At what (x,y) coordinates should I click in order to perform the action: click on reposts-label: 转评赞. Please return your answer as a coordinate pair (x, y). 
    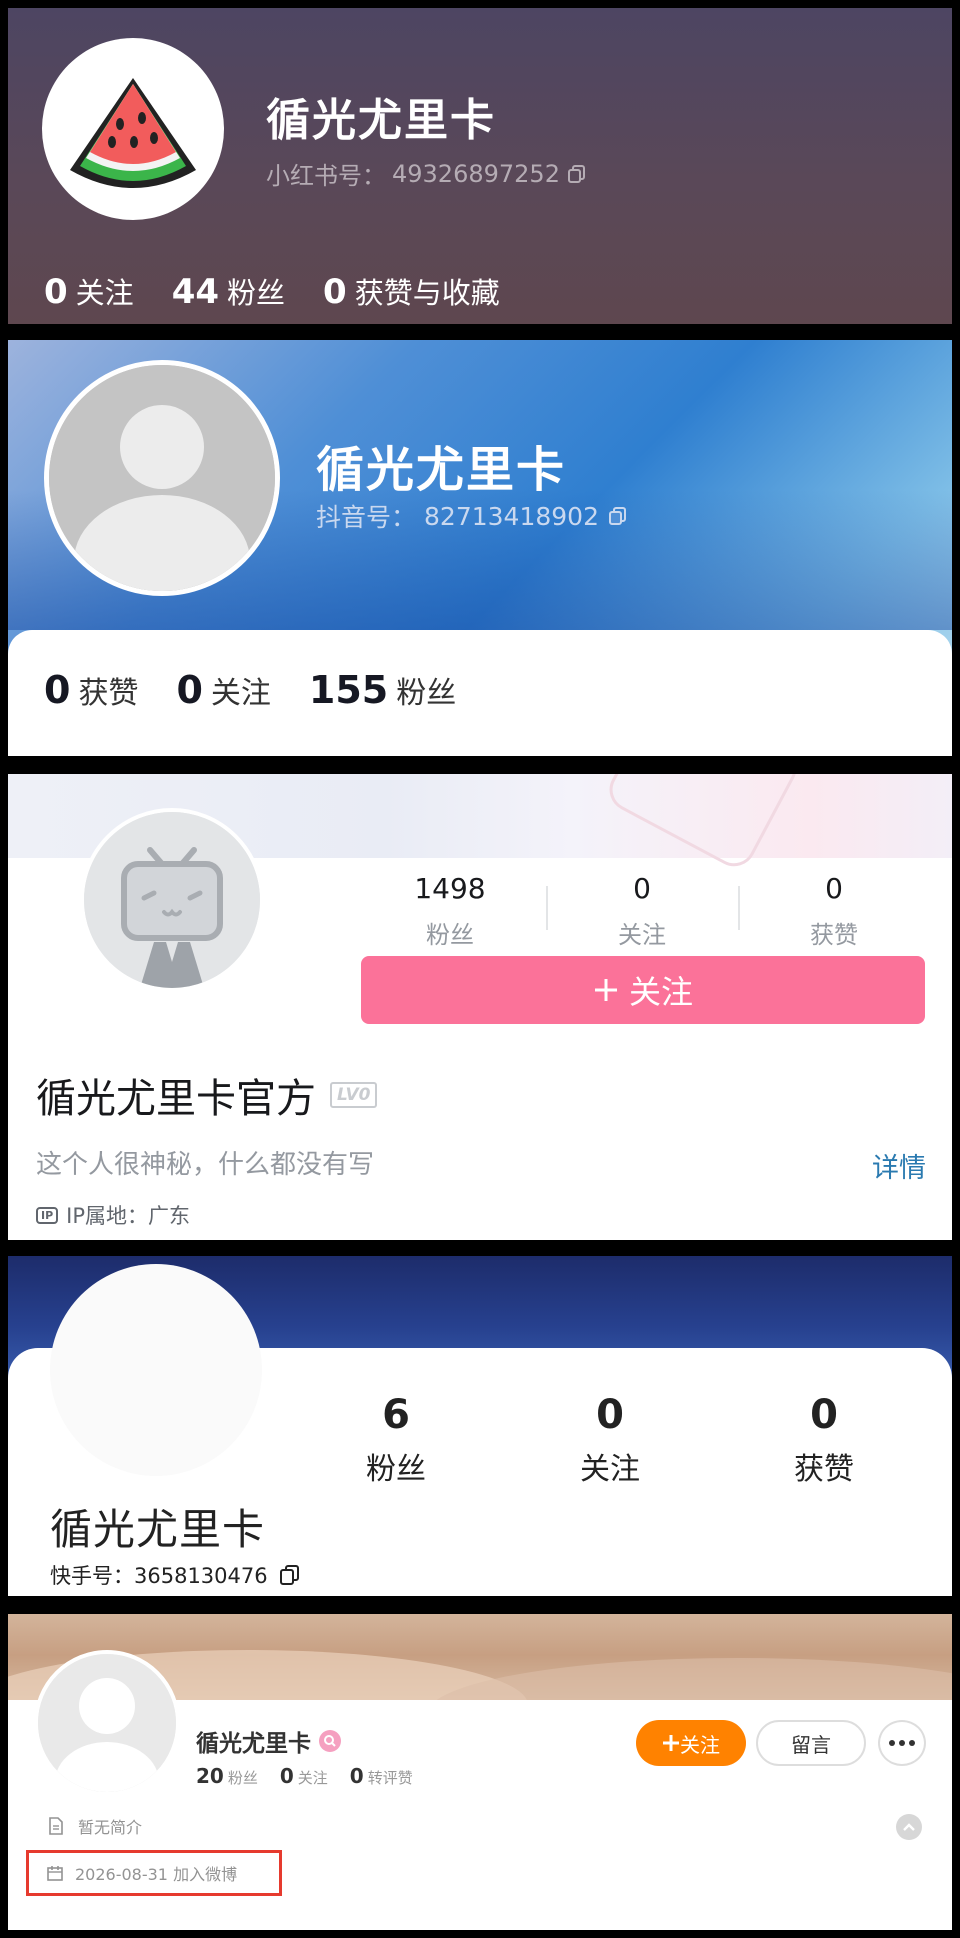
    Looking at the image, I should click on (390, 1777).